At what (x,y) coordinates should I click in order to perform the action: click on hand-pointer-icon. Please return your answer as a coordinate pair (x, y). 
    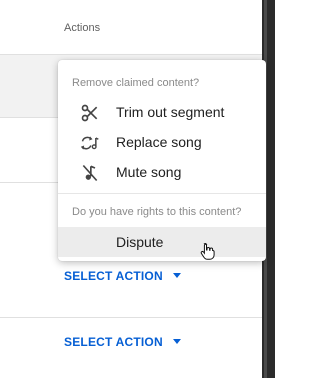
    Looking at the image, I should click on (208, 251).